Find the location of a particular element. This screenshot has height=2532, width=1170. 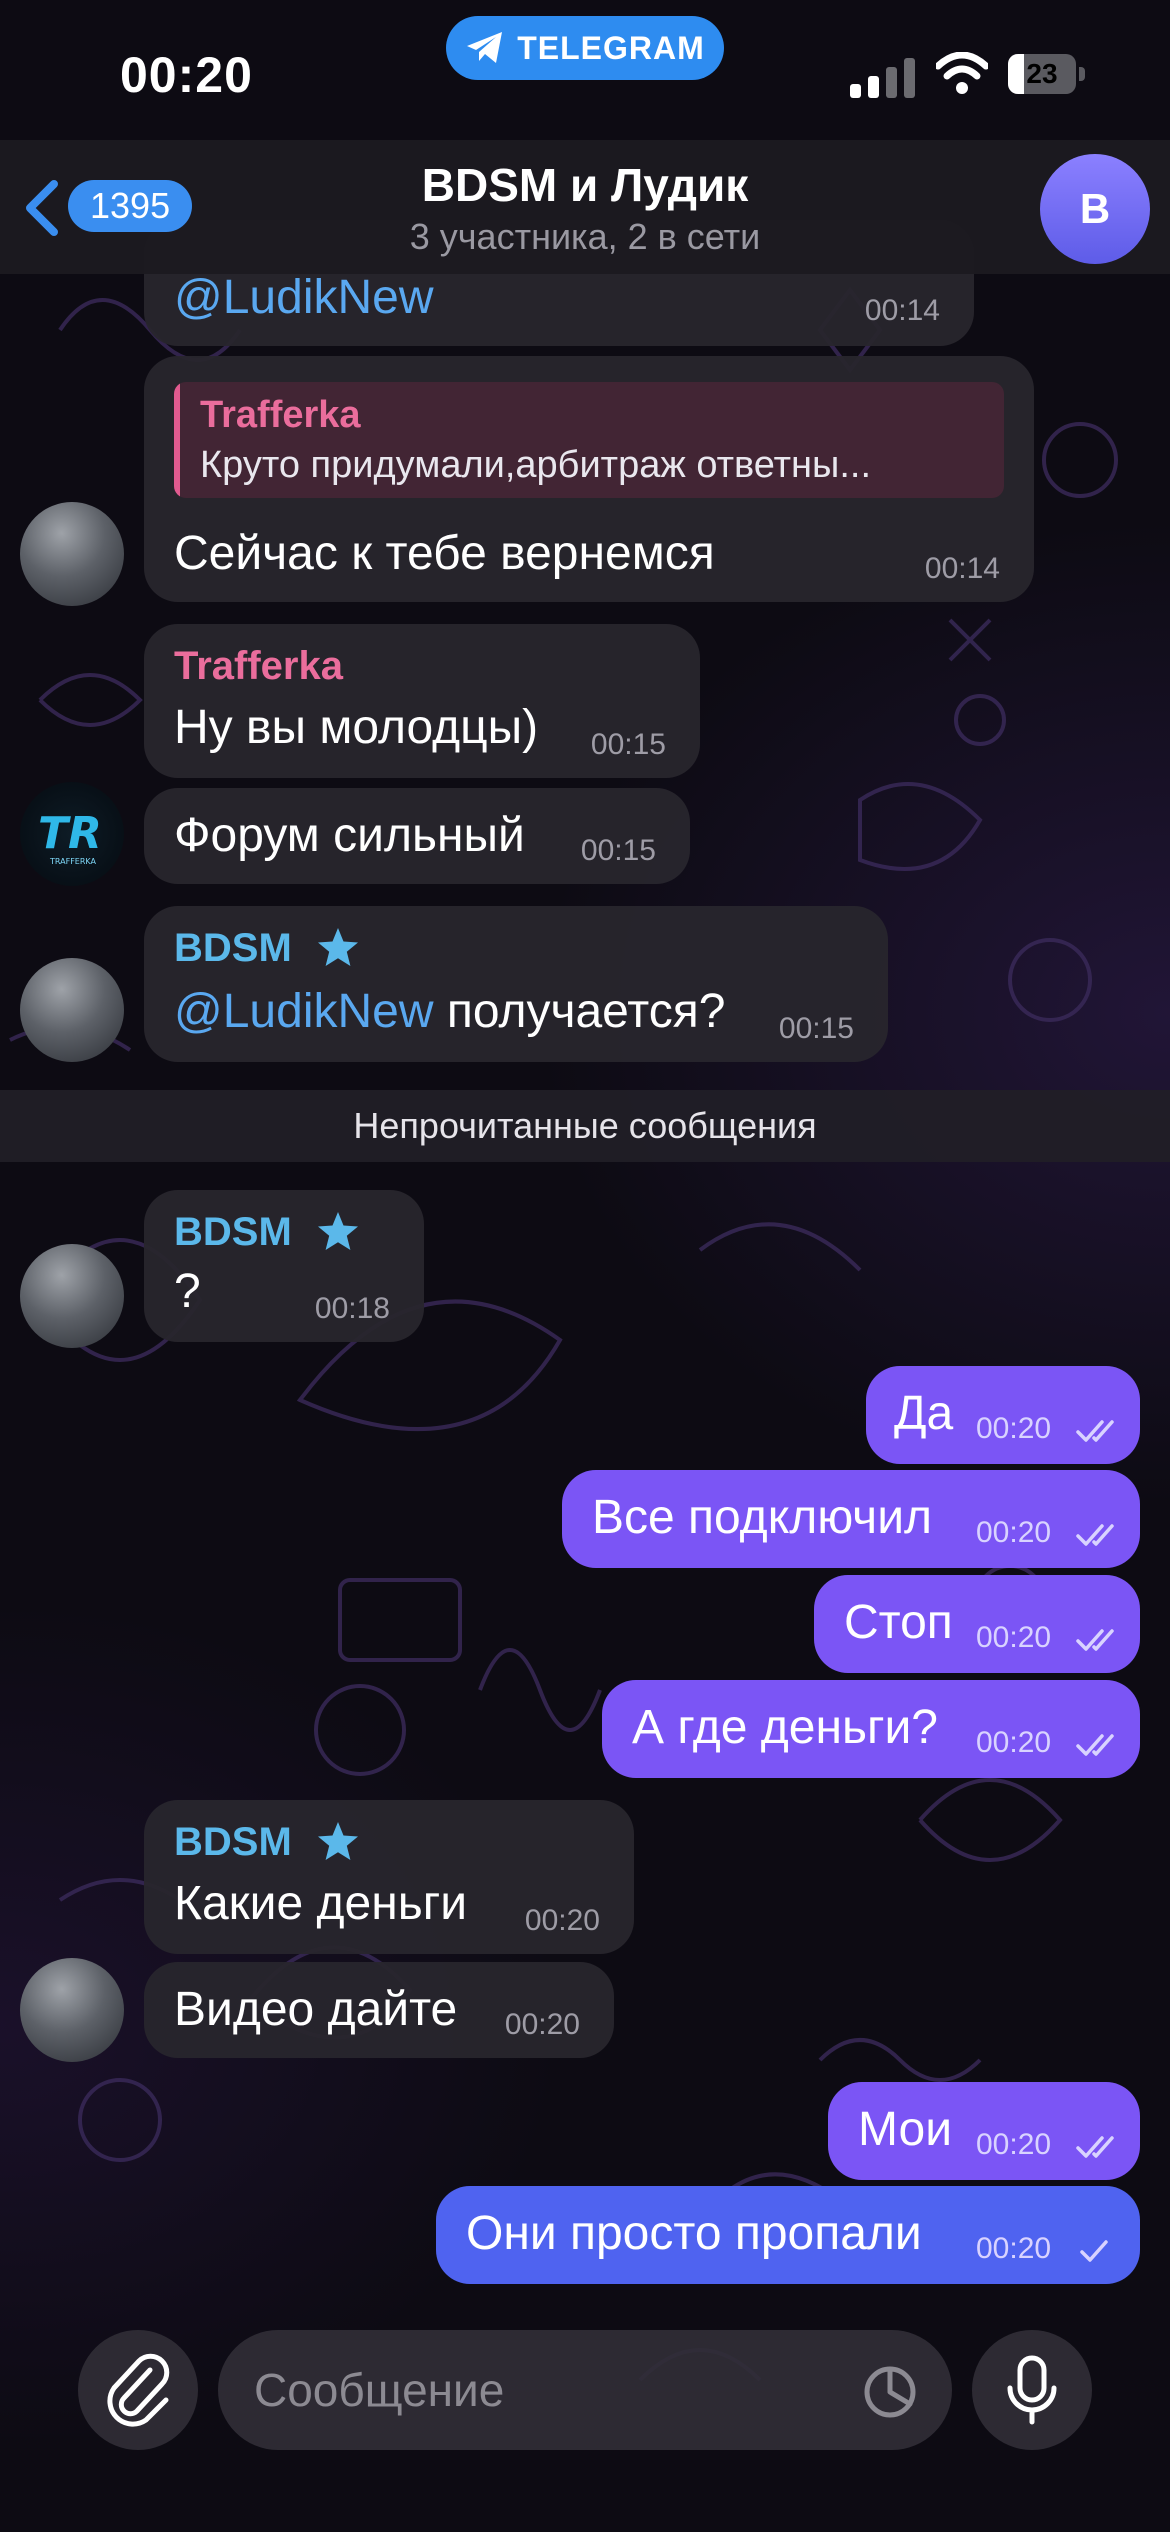

message-text: Видео дайте is located at coordinates (315, 2009).